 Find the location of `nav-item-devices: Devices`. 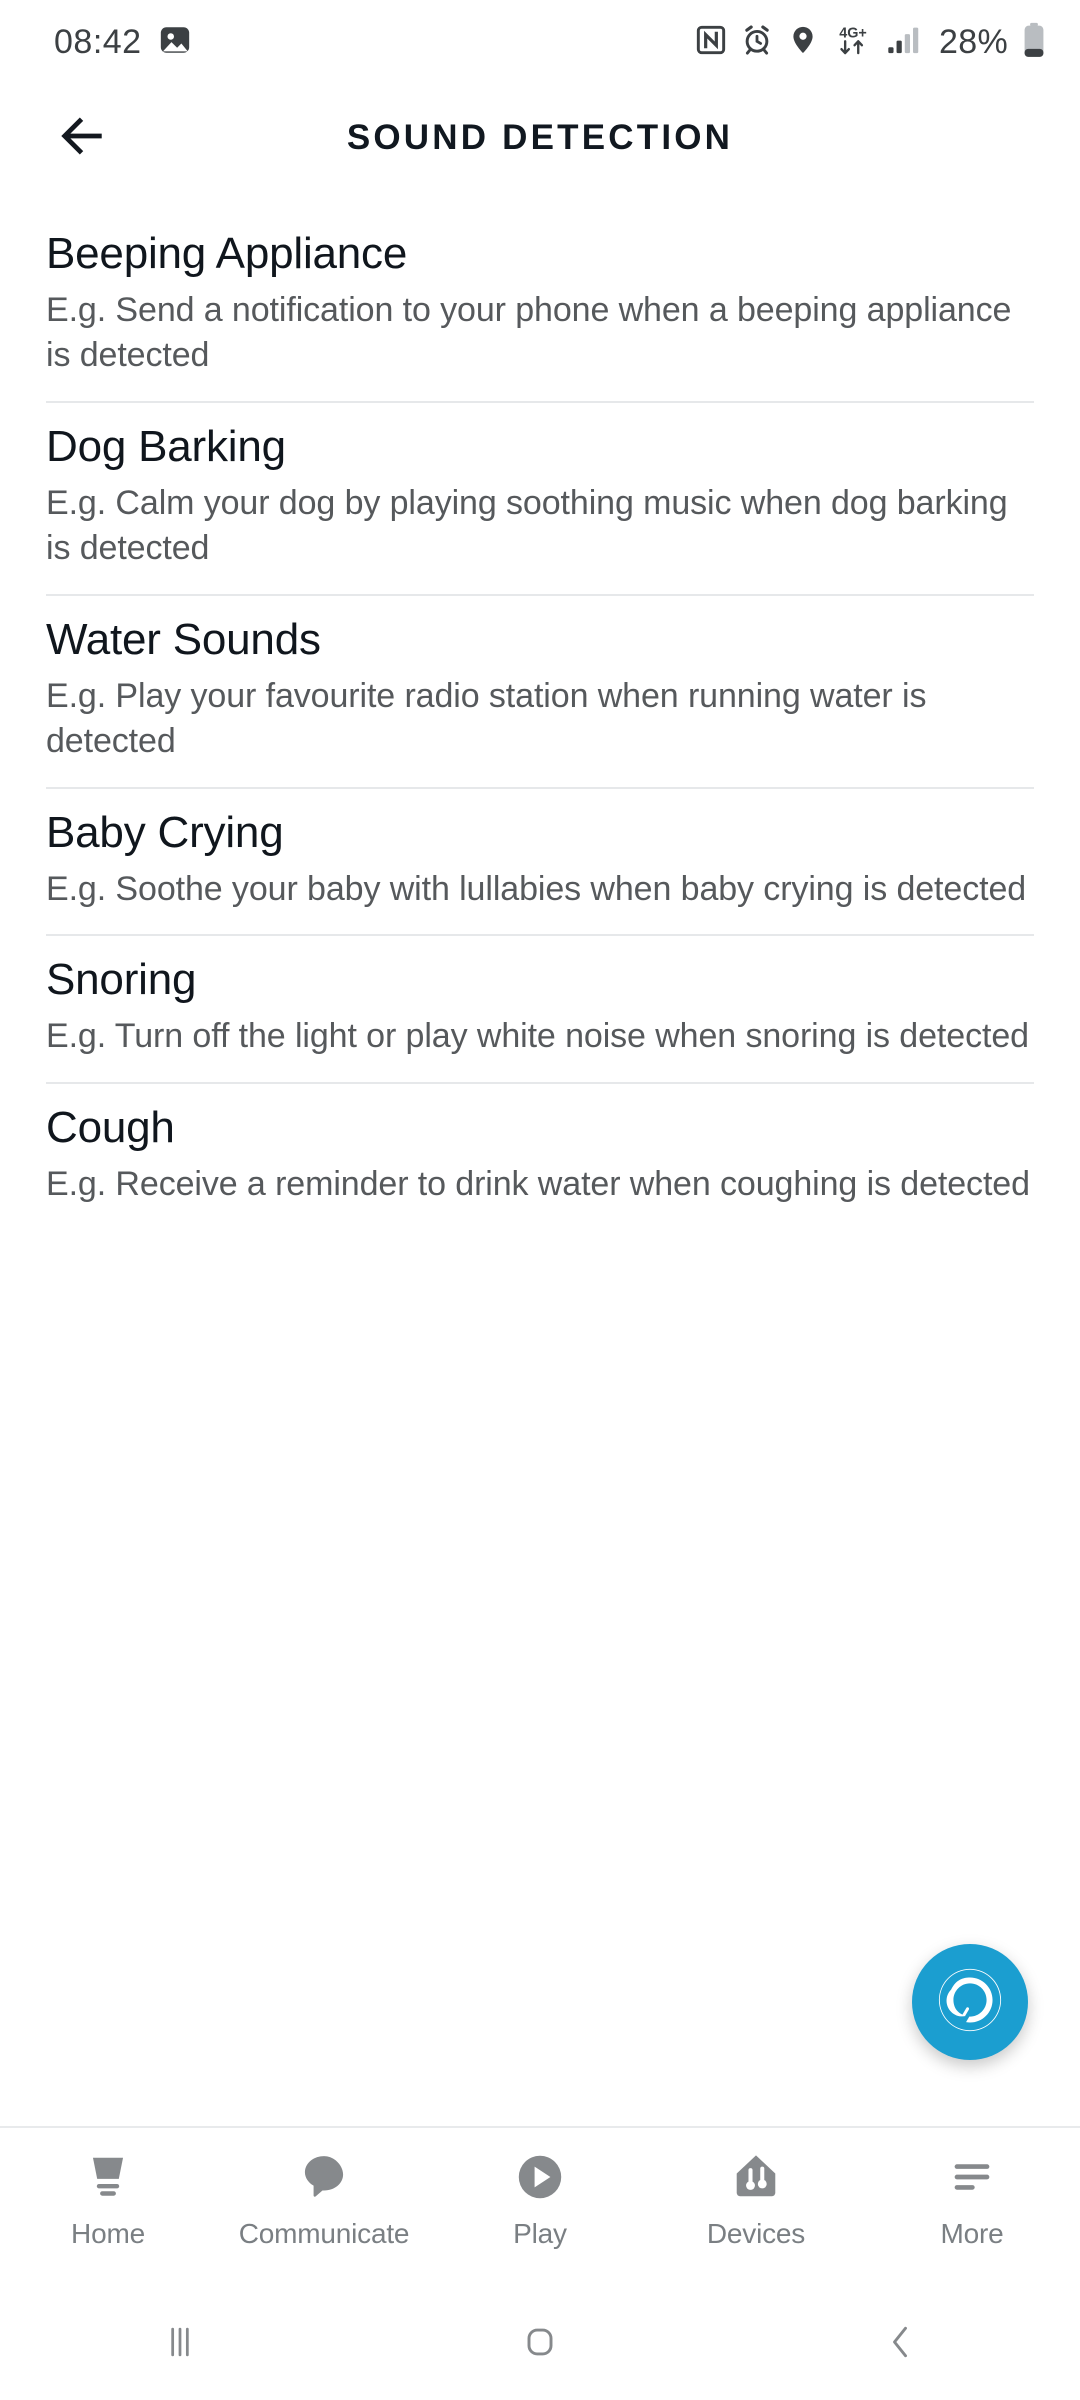

nav-item-devices: Devices is located at coordinates (756, 2198).